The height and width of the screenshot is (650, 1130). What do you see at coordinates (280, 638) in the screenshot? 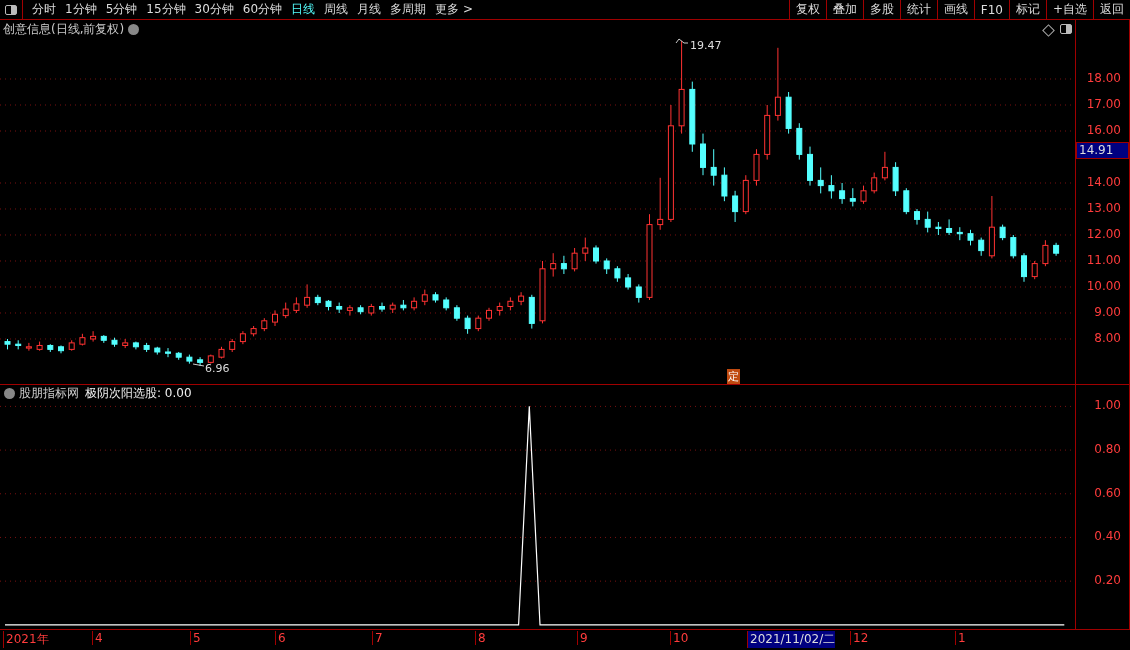
I see `date-axis-label: 6` at bounding box center [280, 638].